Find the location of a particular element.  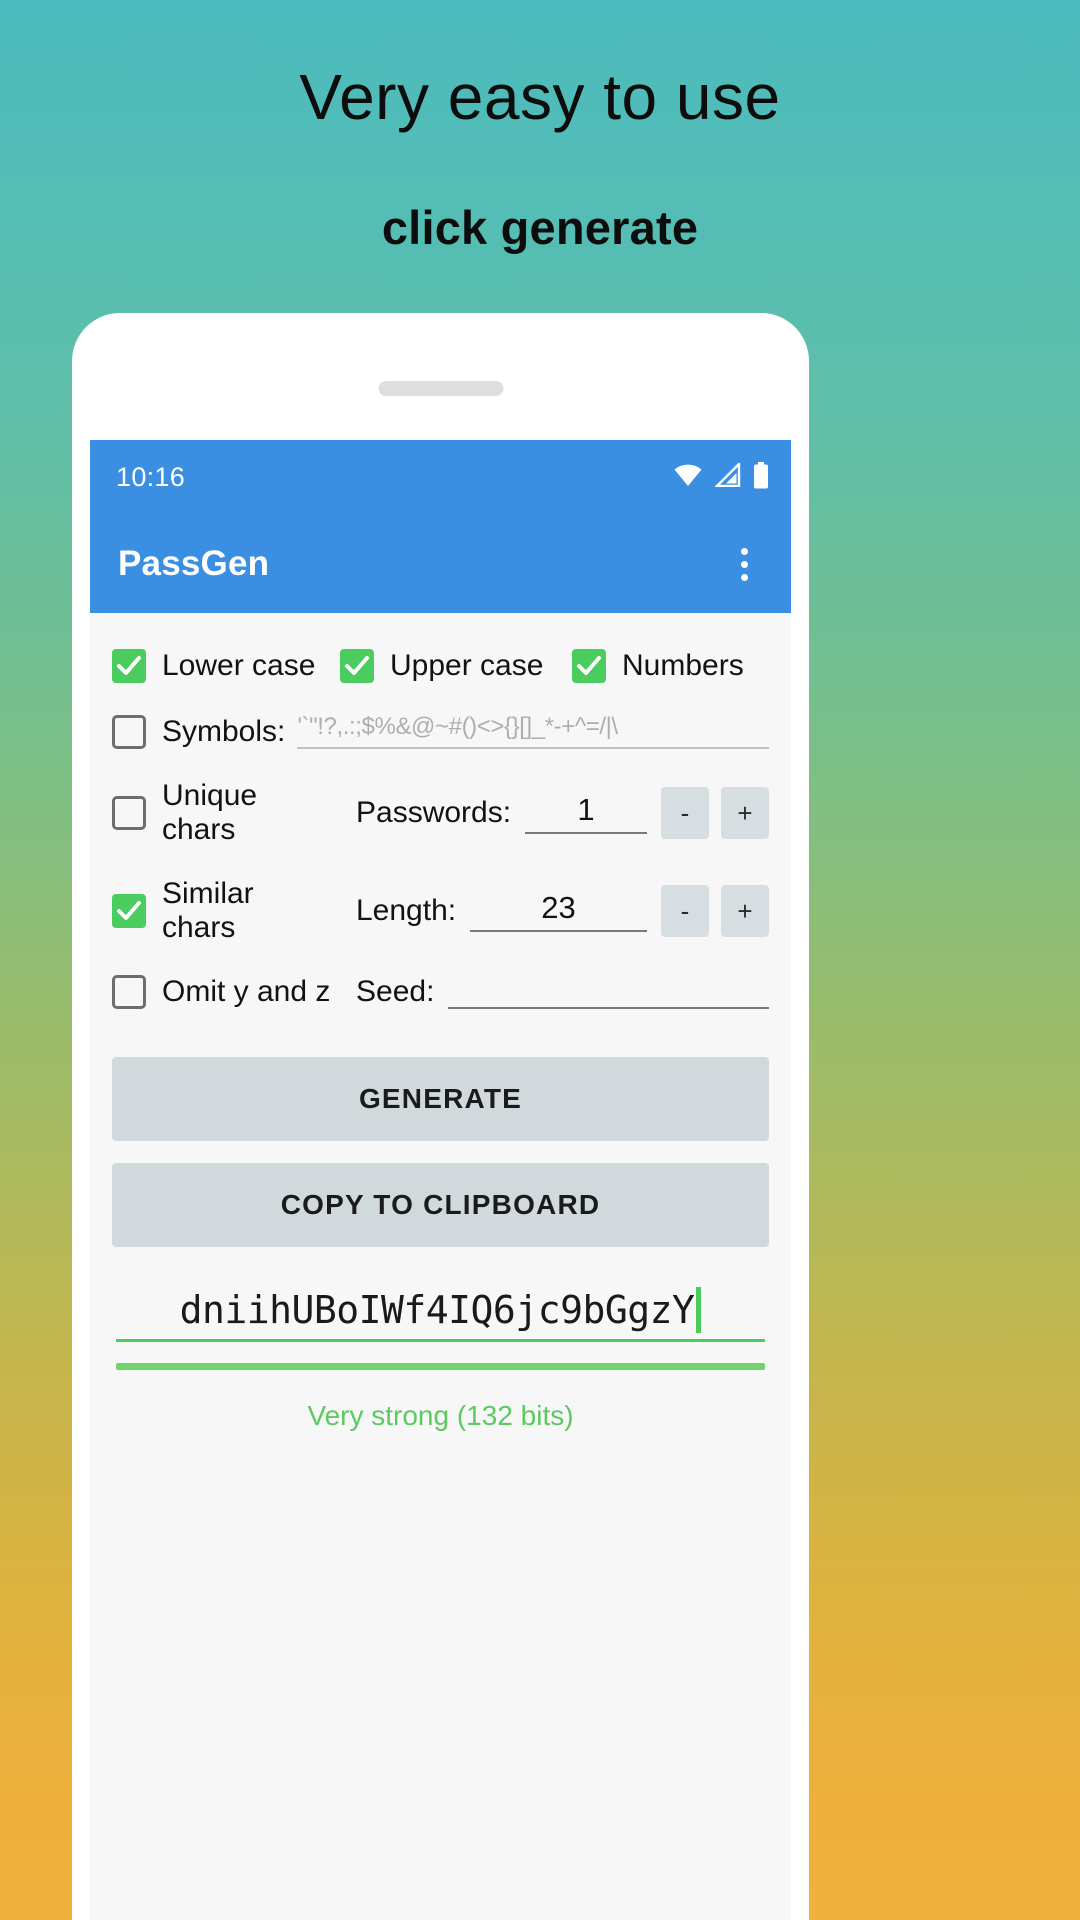

copy-button-wrapper: COPY TO CLIPBOARD is located at coordinates (440, 1205).